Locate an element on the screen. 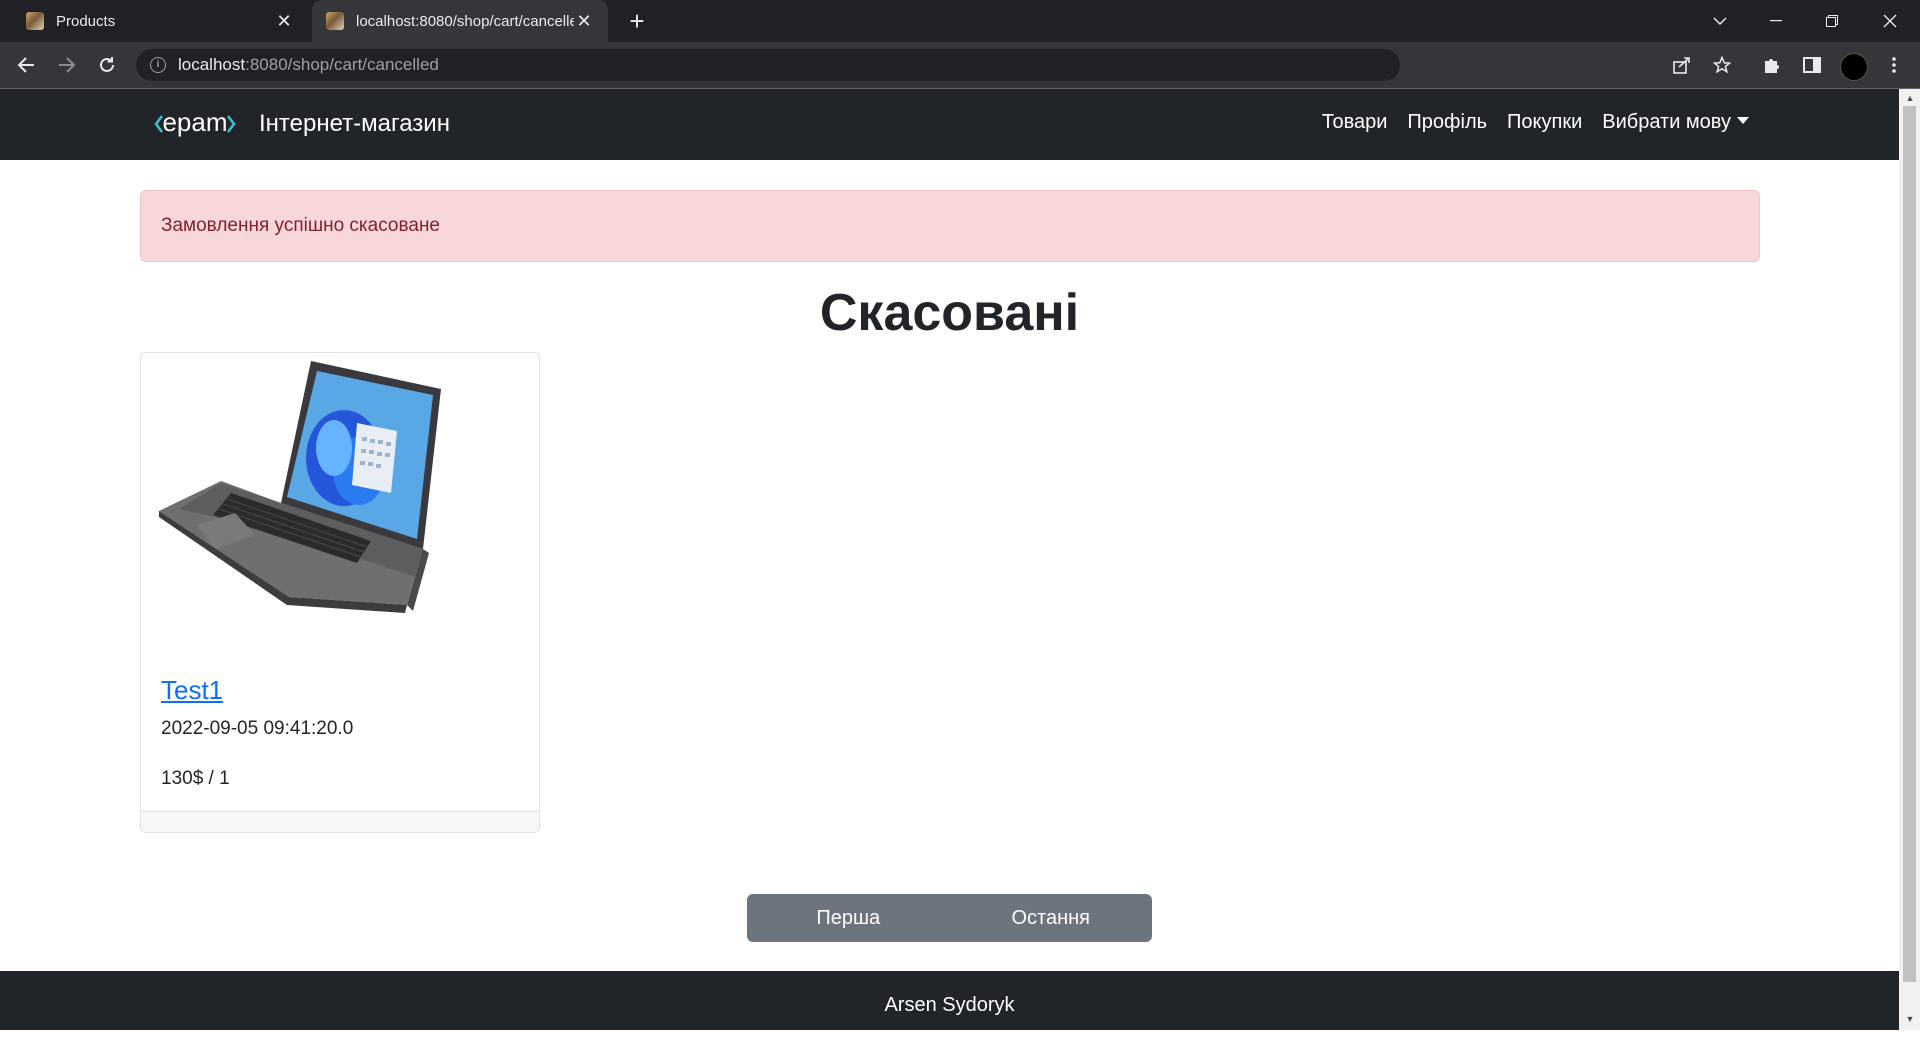 This screenshot has height=1039, width=1920. kebab-menu-icon is located at coordinates (1894, 65).